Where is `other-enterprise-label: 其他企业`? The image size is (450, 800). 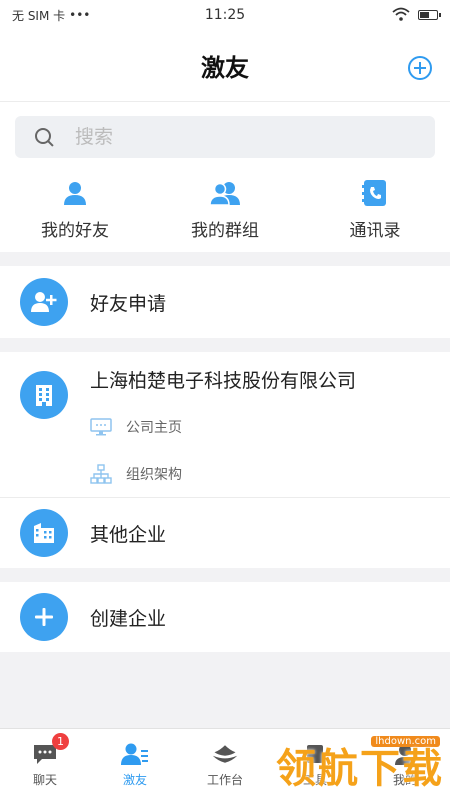 other-enterprise-label: 其他企业 is located at coordinates (128, 534).